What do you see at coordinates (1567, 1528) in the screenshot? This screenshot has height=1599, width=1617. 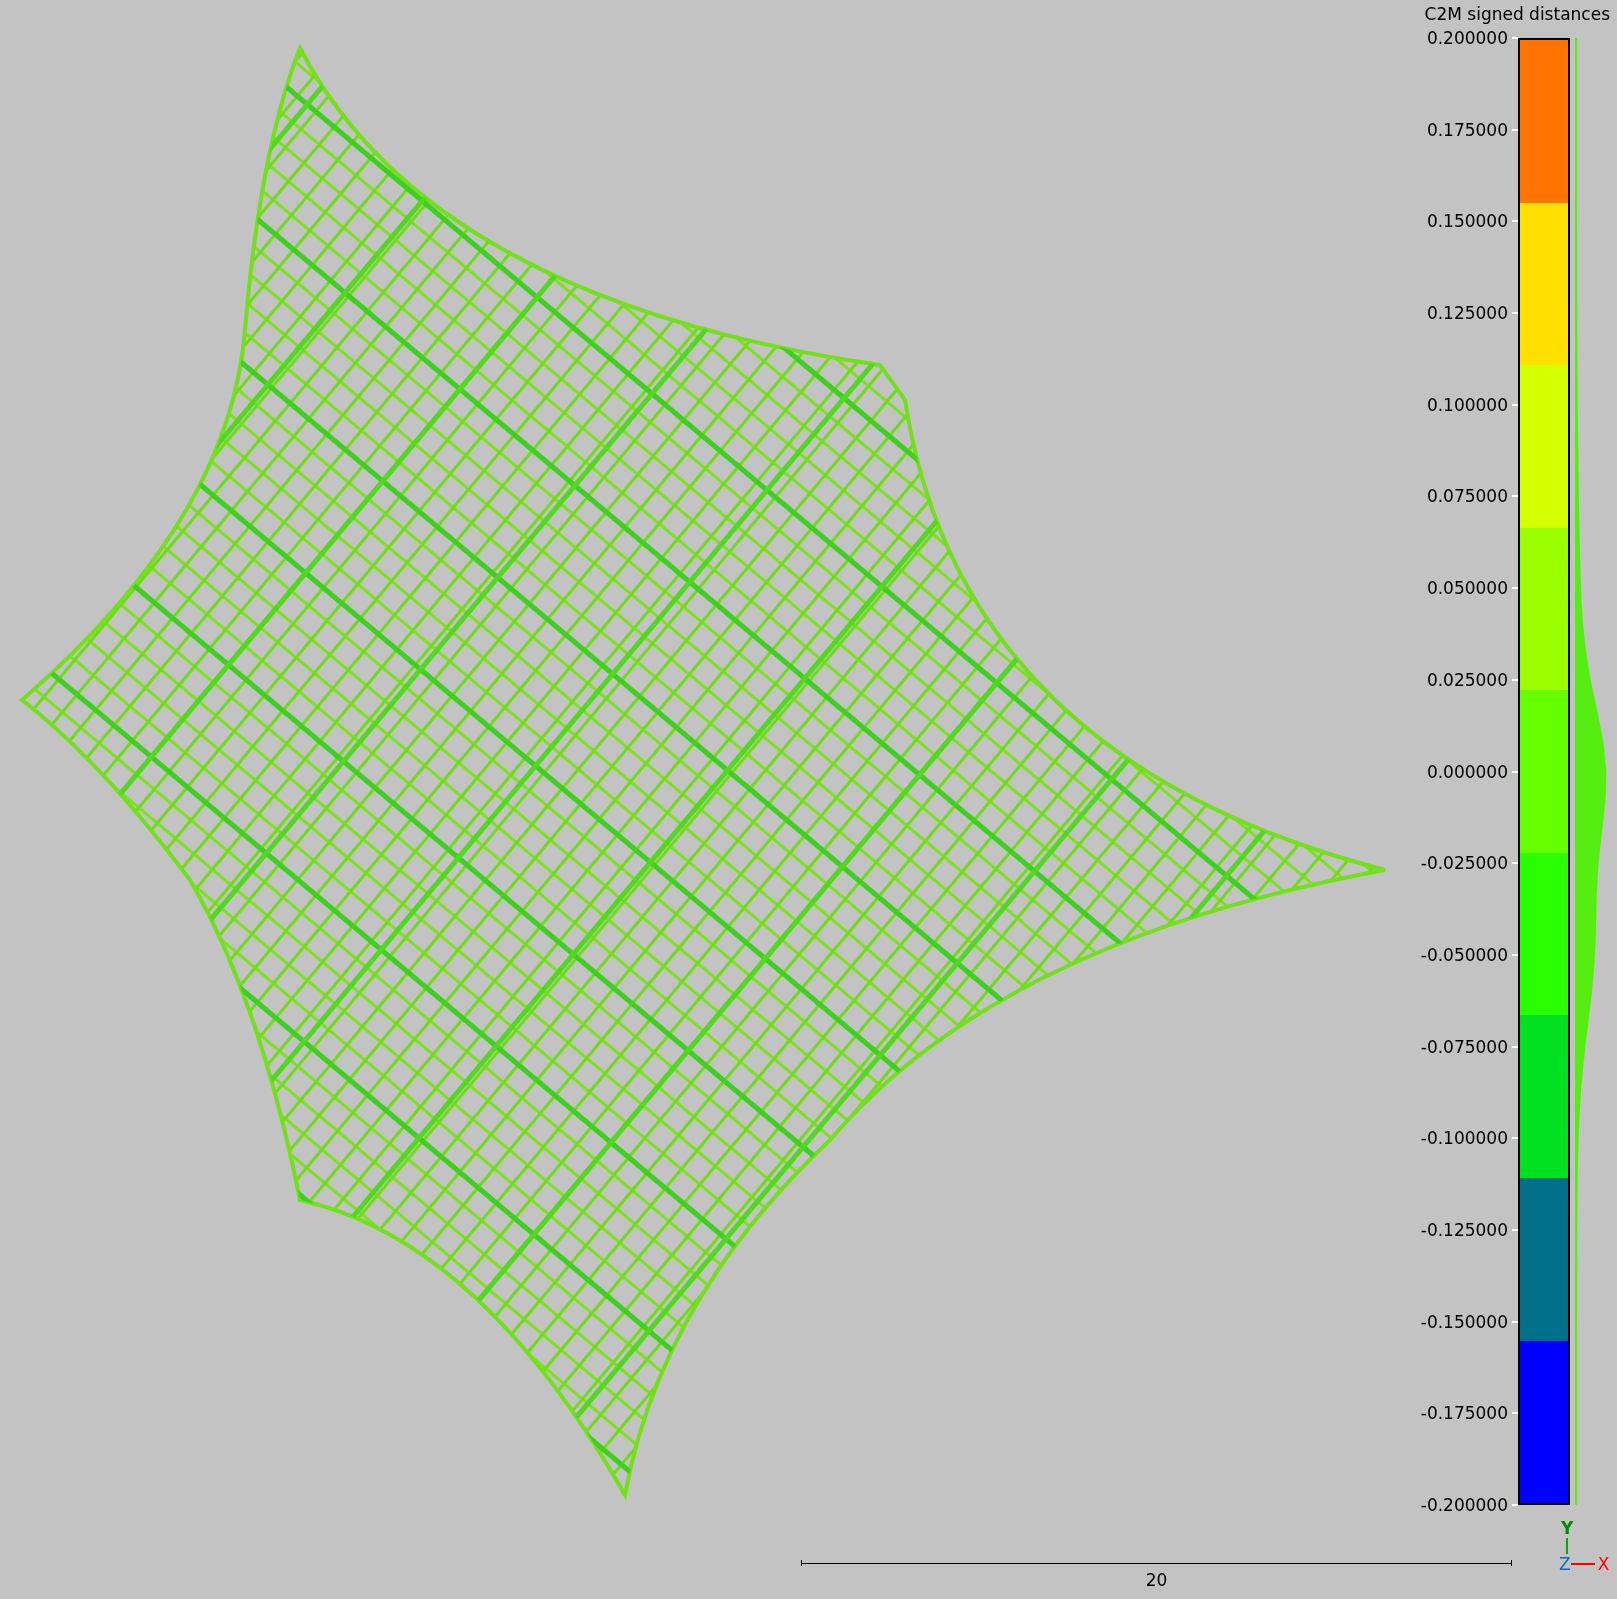 I see `axis-label: Y` at bounding box center [1567, 1528].